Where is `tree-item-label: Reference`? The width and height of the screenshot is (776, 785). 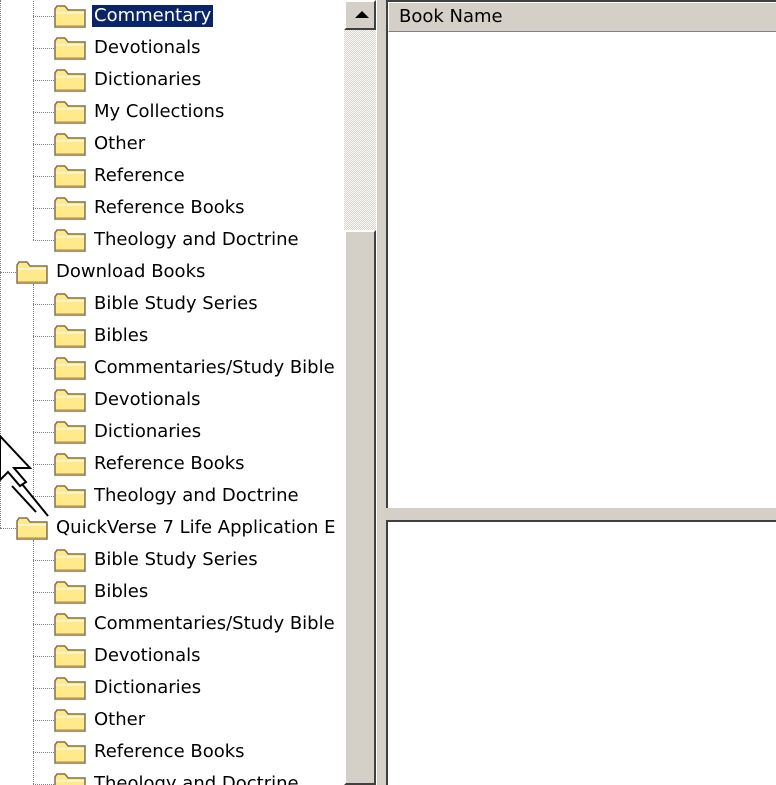
tree-item-label: Reference is located at coordinates (139, 175).